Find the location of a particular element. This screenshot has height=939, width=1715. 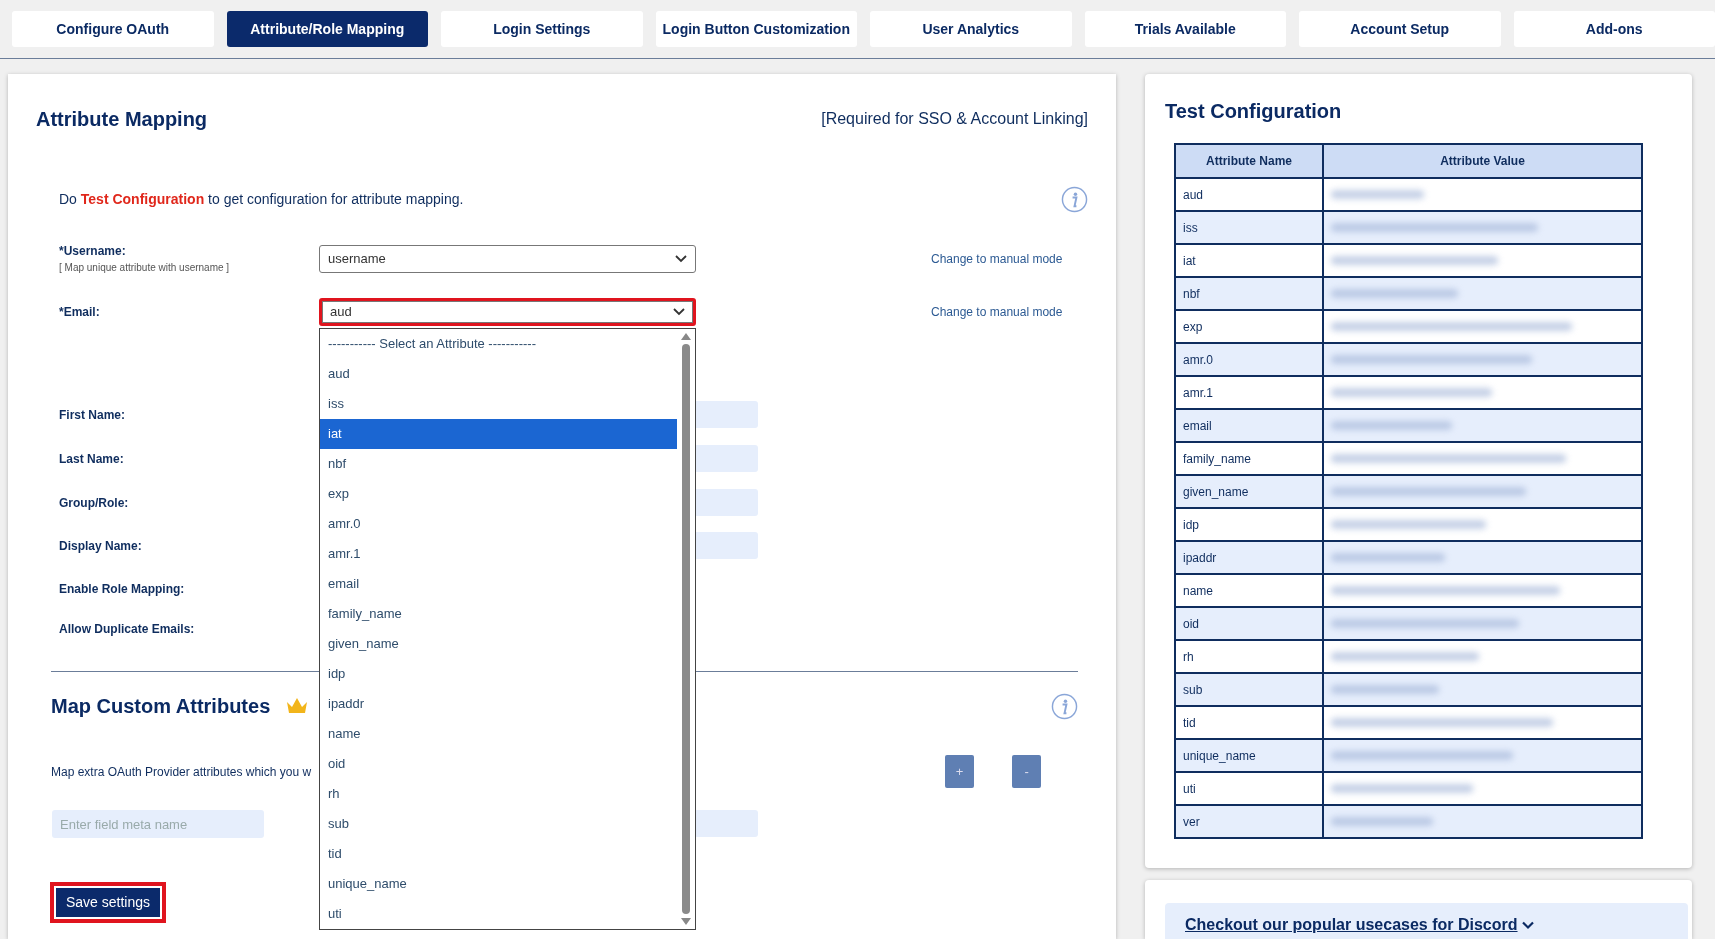

dropdown-option: iat is located at coordinates (498, 434).